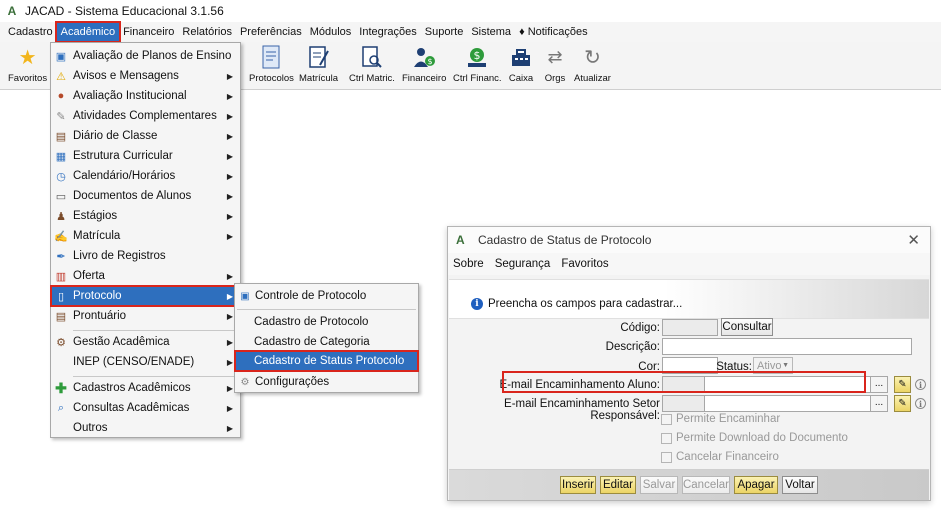 The width and height of the screenshot is (941, 511). What do you see at coordinates (145, 296) in the screenshot?
I see `menu-item-protocolo: ▯ Protocolo ▶` at bounding box center [145, 296].